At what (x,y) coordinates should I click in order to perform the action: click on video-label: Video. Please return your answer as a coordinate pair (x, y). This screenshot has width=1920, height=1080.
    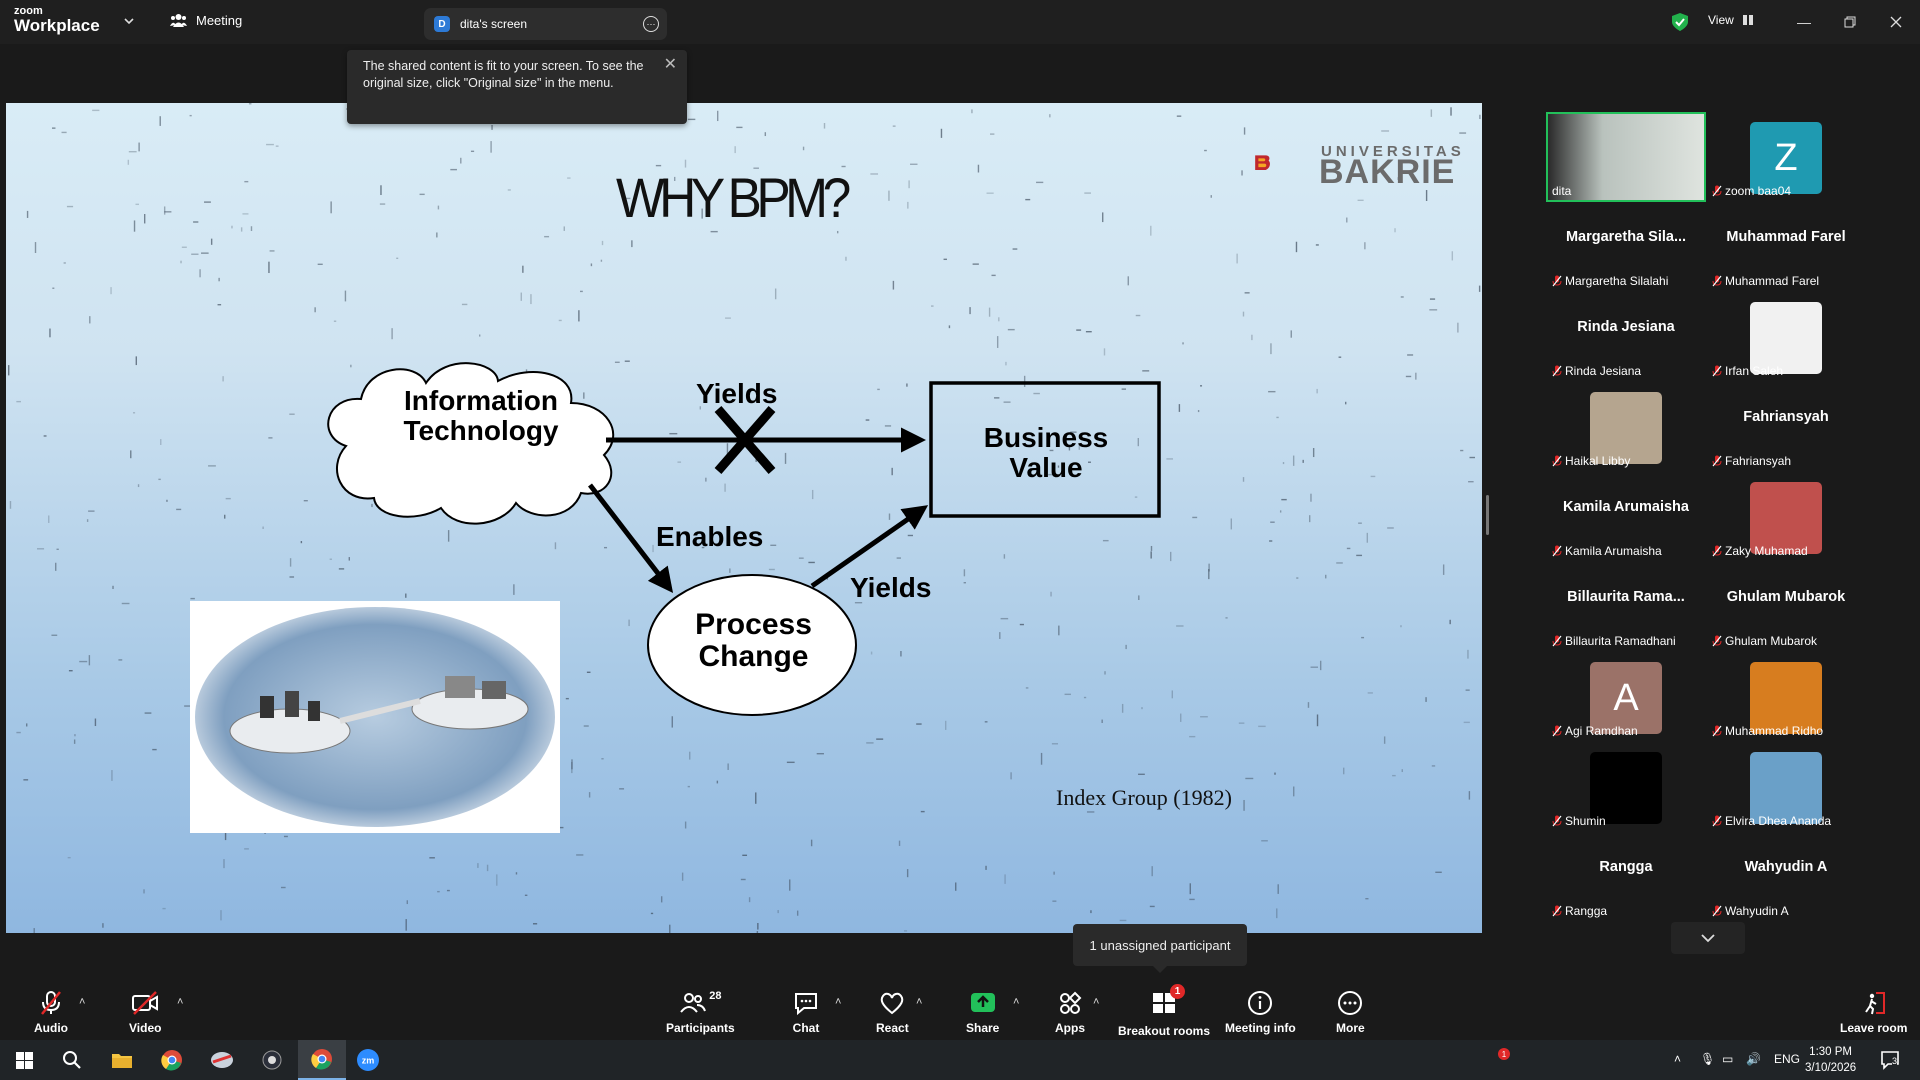
    Looking at the image, I should click on (145, 1028).